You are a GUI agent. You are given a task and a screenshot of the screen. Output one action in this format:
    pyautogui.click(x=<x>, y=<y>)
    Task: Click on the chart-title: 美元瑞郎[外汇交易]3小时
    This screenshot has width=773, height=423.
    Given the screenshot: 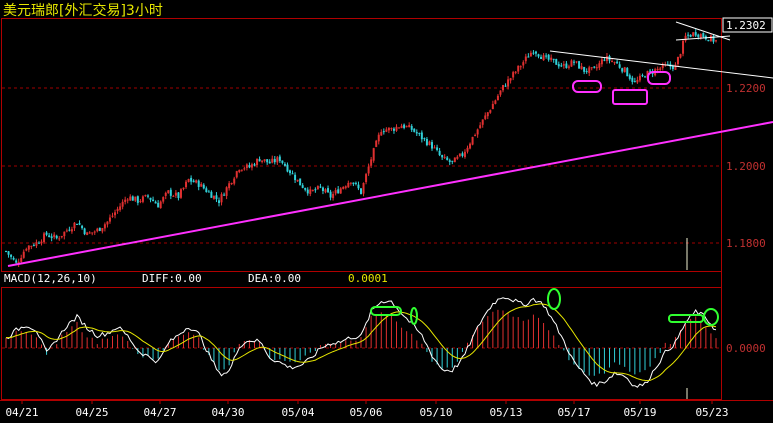 What is the action you would take?
    pyautogui.click(x=83, y=11)
    